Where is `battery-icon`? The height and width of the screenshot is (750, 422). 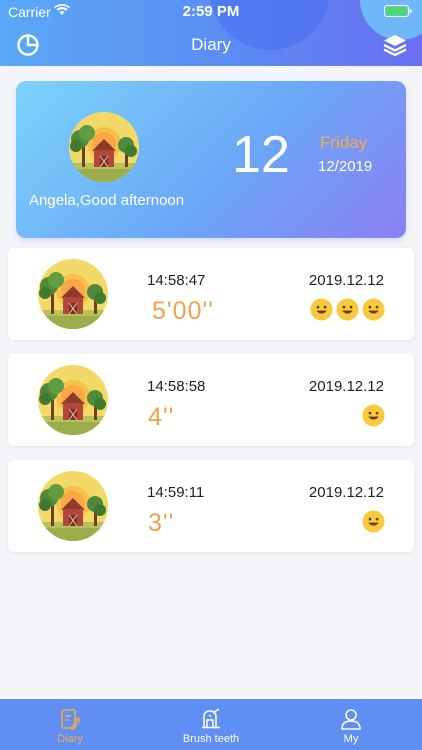
battery-icon is located at coordinates (398, 11).